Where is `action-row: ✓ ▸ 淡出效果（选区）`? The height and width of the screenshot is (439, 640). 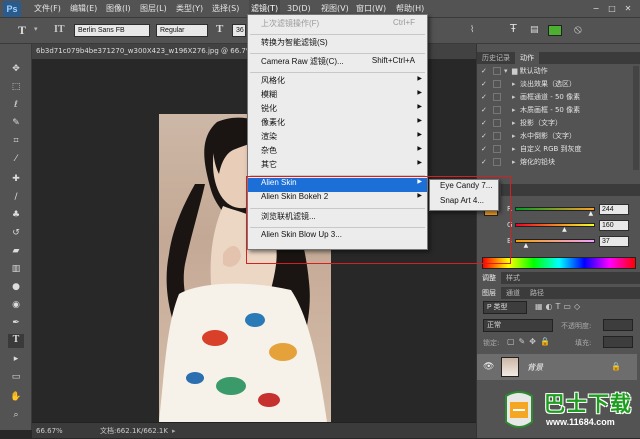 action-row: ✓ ▸ 淡出效果（选区） is located at coordinates (528, 84).